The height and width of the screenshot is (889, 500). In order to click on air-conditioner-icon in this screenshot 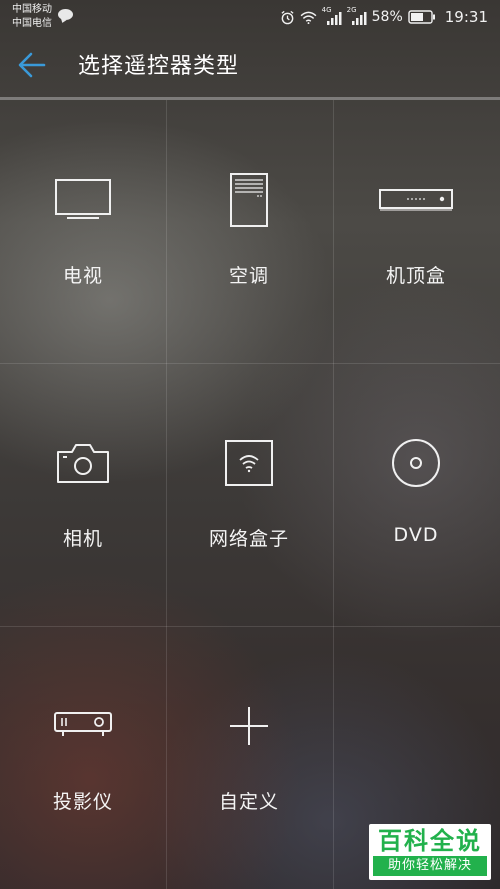, I will do `click(249, 200)`.